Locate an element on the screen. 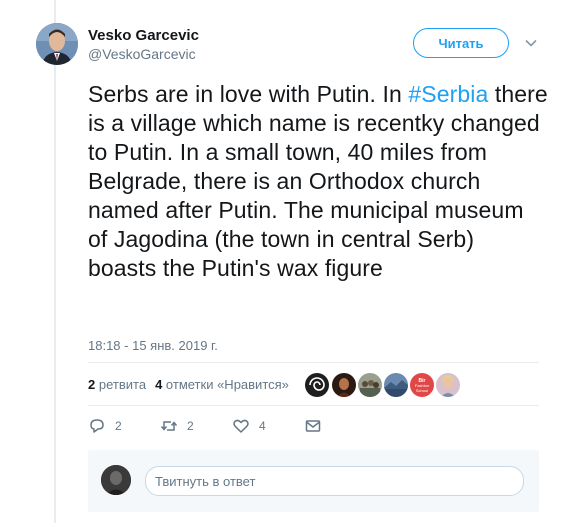 Image resolution: width=573 pixels, height=523 pixels. svg-text: School is located at coordinates (422, 390).